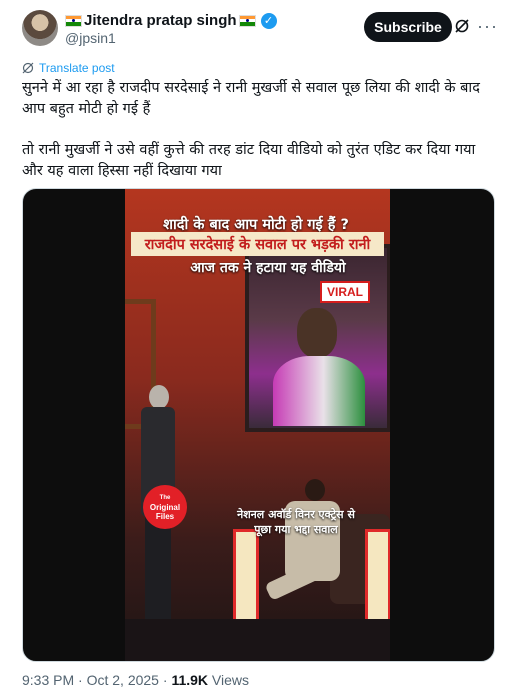 Image resolution: width=516 pixels, height=700 pixels. What do you see at coordinates (165, 497) in the screenshot?
I see `logo-the-label: The` at bounding box center [165, 497].